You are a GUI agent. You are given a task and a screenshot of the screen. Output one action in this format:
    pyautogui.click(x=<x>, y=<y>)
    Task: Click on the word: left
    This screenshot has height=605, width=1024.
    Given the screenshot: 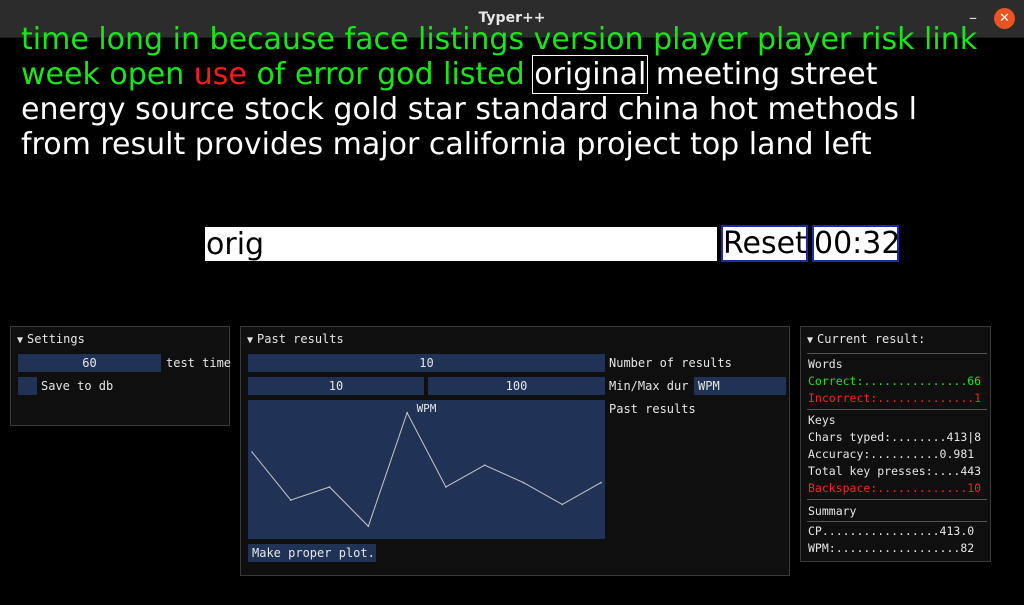 What is the action you would take?
    pyautogui.click(x=847, y=144)
    